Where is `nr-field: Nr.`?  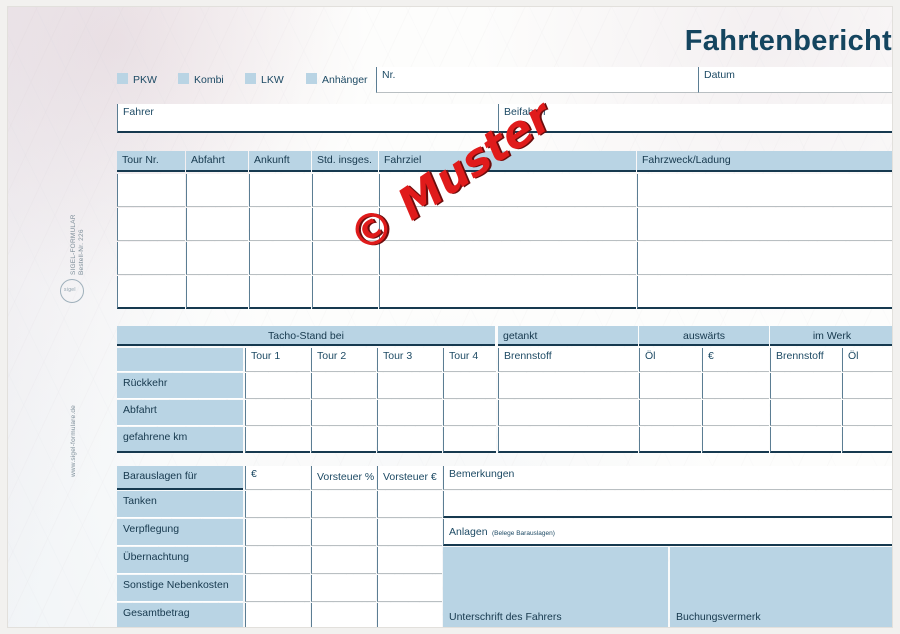 nr-field: Nr. is located at coordinates (537, 80).